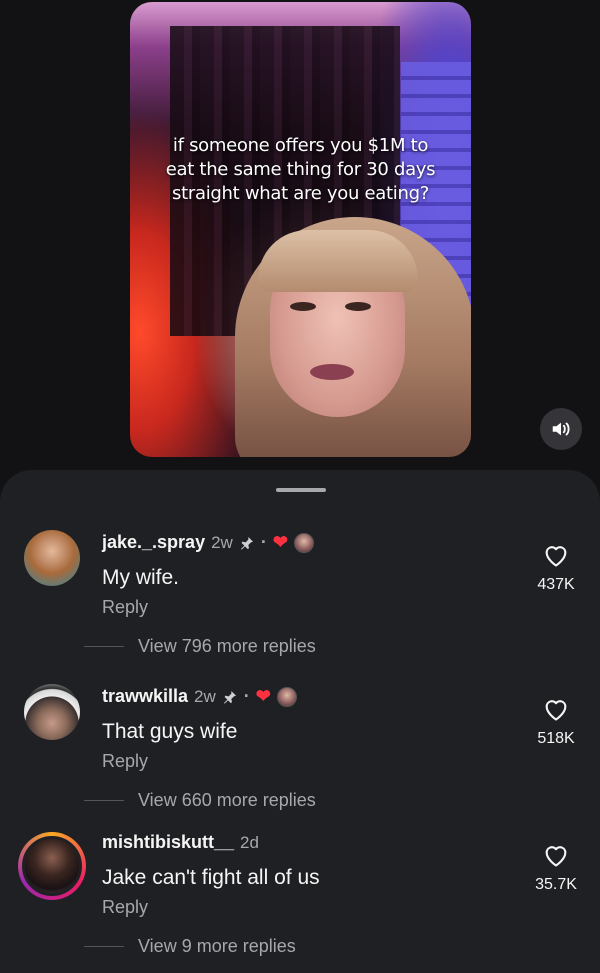 This screenshot has height=973, width=600. I want to click on like-button: 35.7K, so click(556, 868).